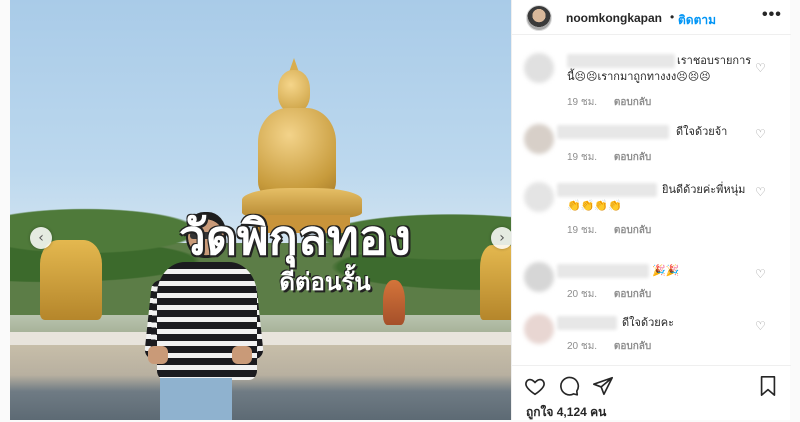 This screenshot has width=800, height=422. I want to click on comment-text: ยินดีด้วยค่ะพี่หนุ่ม, so click(704, 190).